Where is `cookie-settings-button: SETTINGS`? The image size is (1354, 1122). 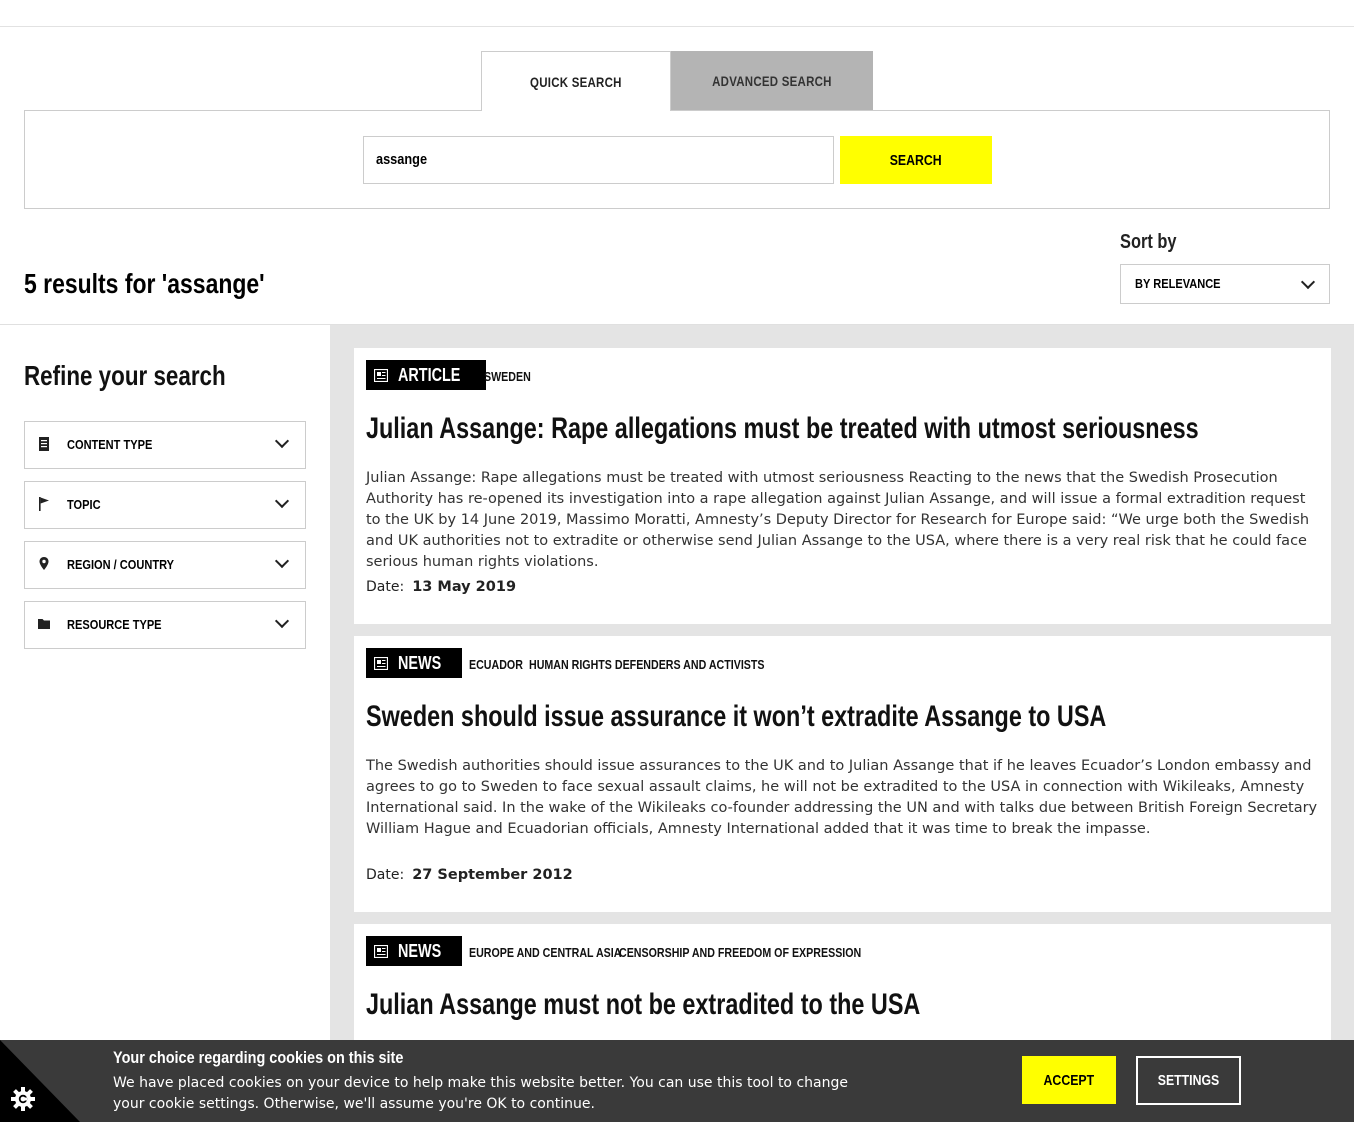
cookie-settings-button: SETTINGS is located at coordinates (1188, 1080).